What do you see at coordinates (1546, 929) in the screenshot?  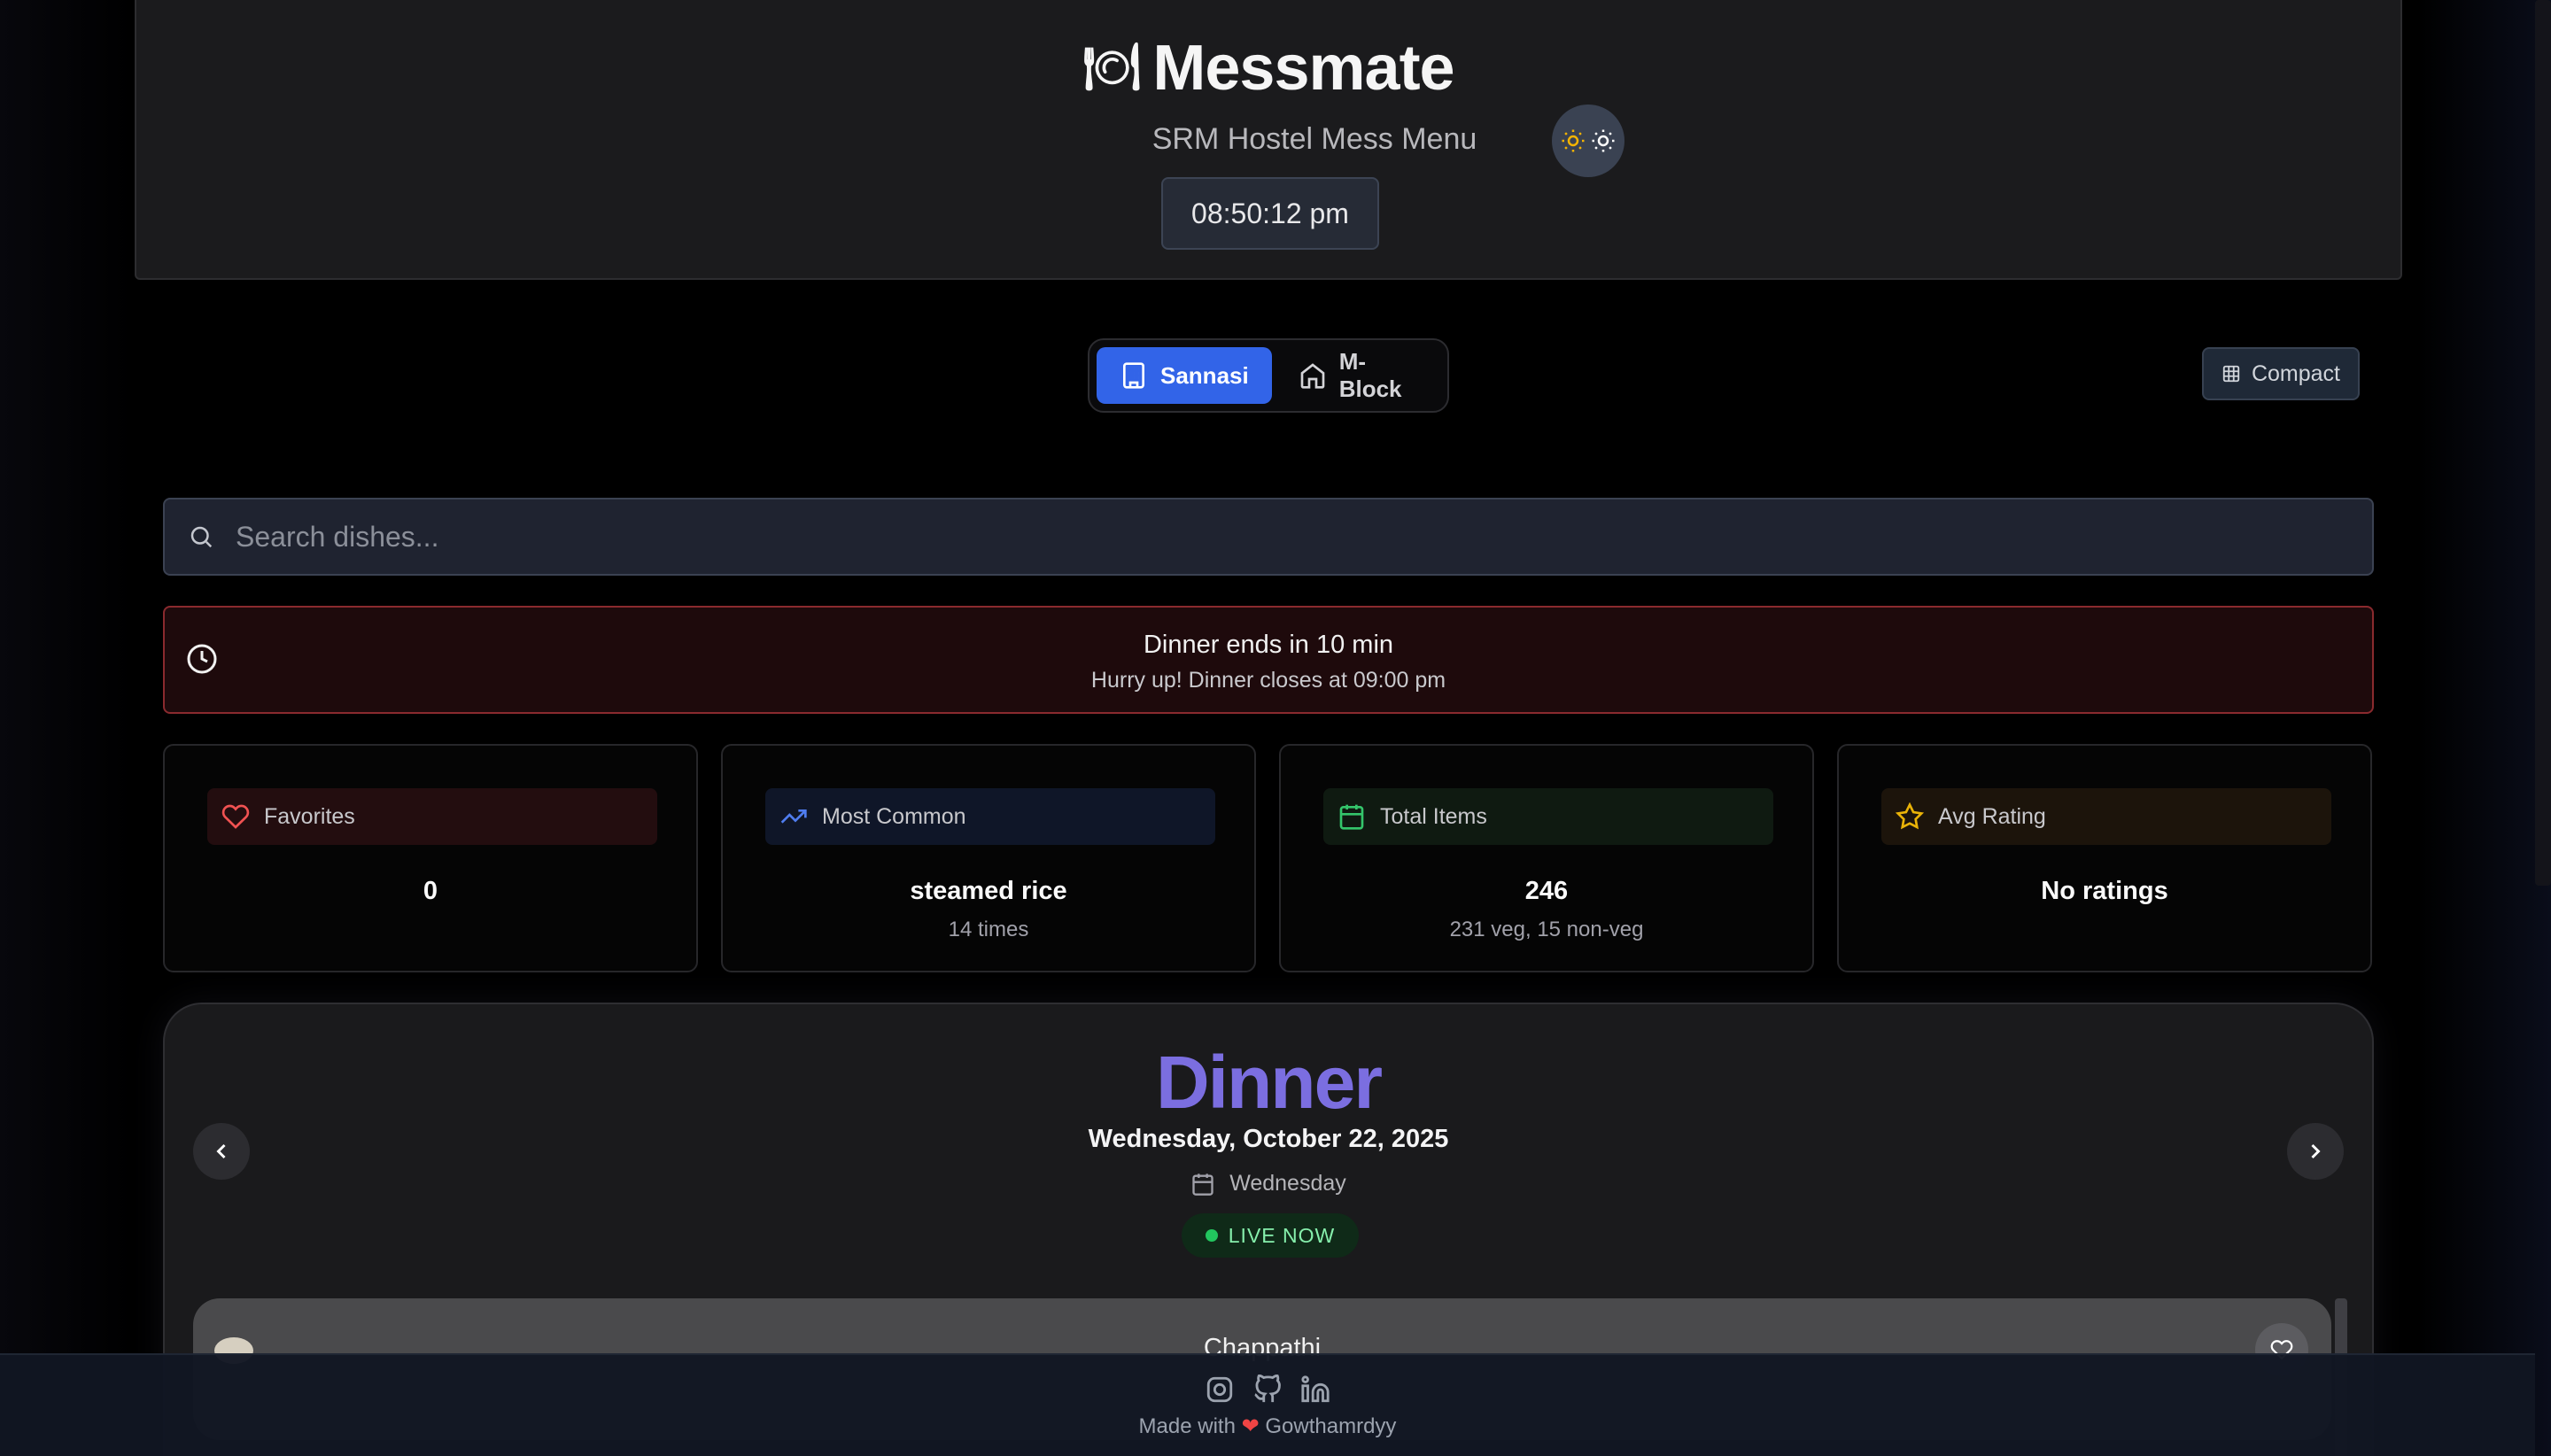 I see `stat-sub: 231 veg, 15 non-veg` at bounding box center [1546, 929].